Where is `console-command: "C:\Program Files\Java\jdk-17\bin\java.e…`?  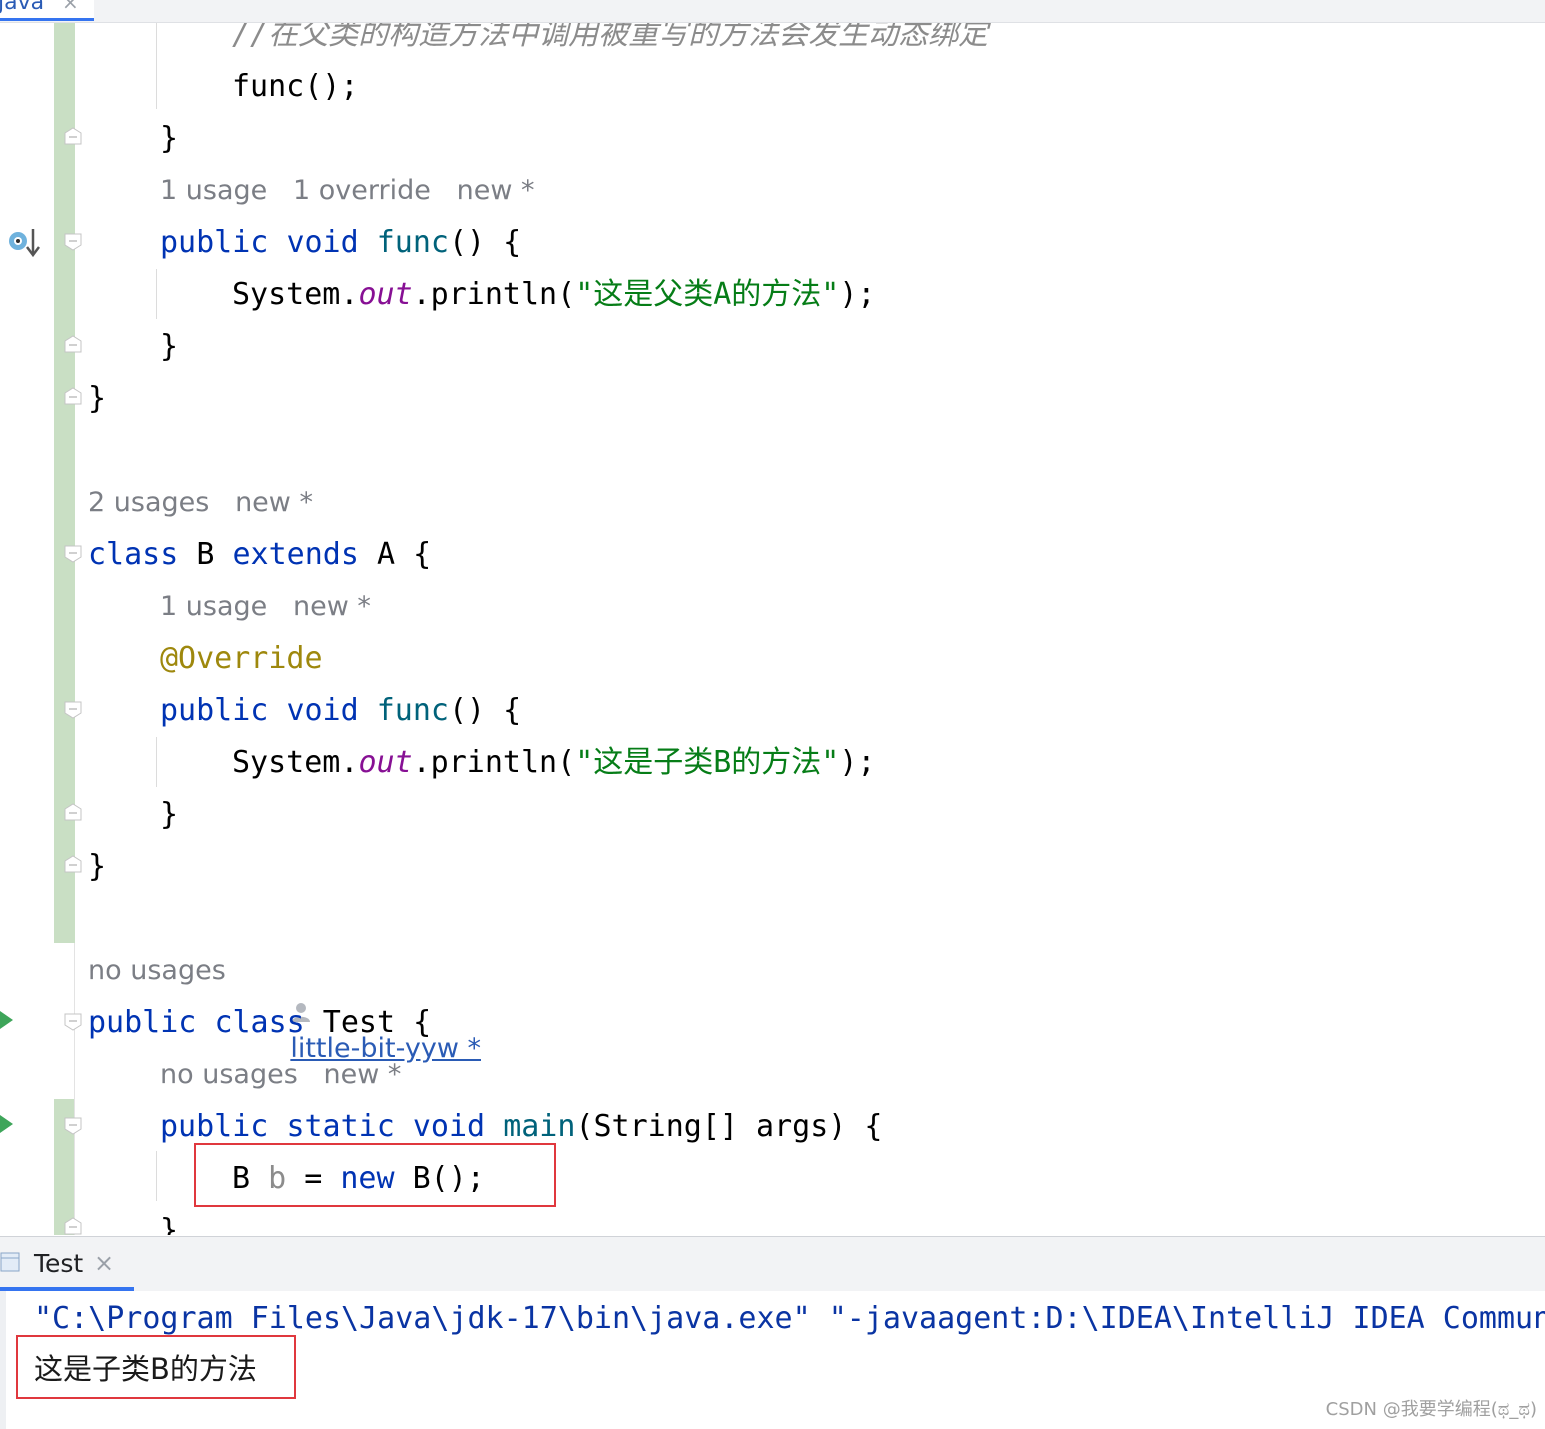 console-command: "C:\Program Files\Java\jdk-17\bin\java.e… is located at coordinates (422, 1318).